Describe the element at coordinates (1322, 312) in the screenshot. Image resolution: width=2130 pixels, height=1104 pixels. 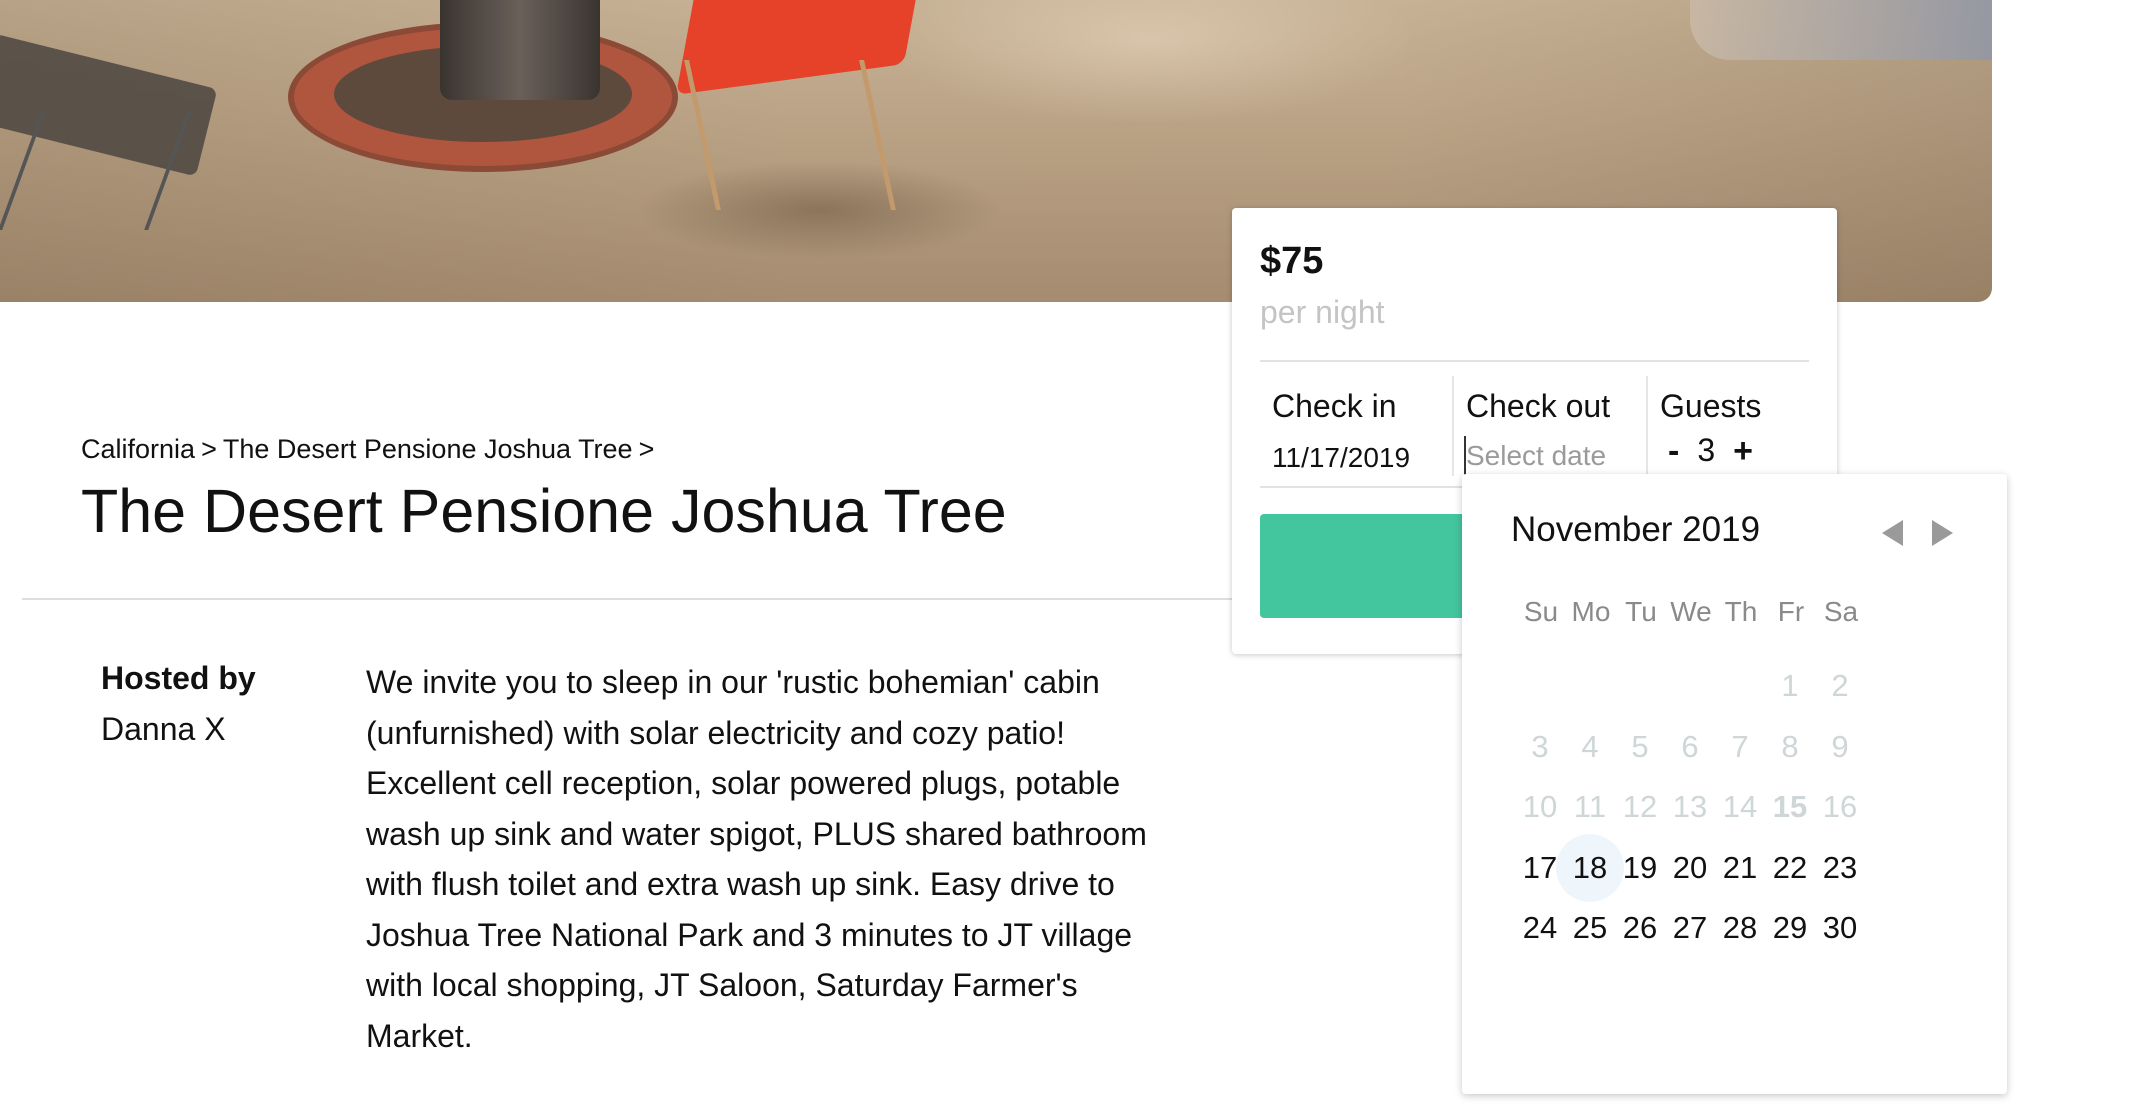
I see `per-night-label: per night` at that location.